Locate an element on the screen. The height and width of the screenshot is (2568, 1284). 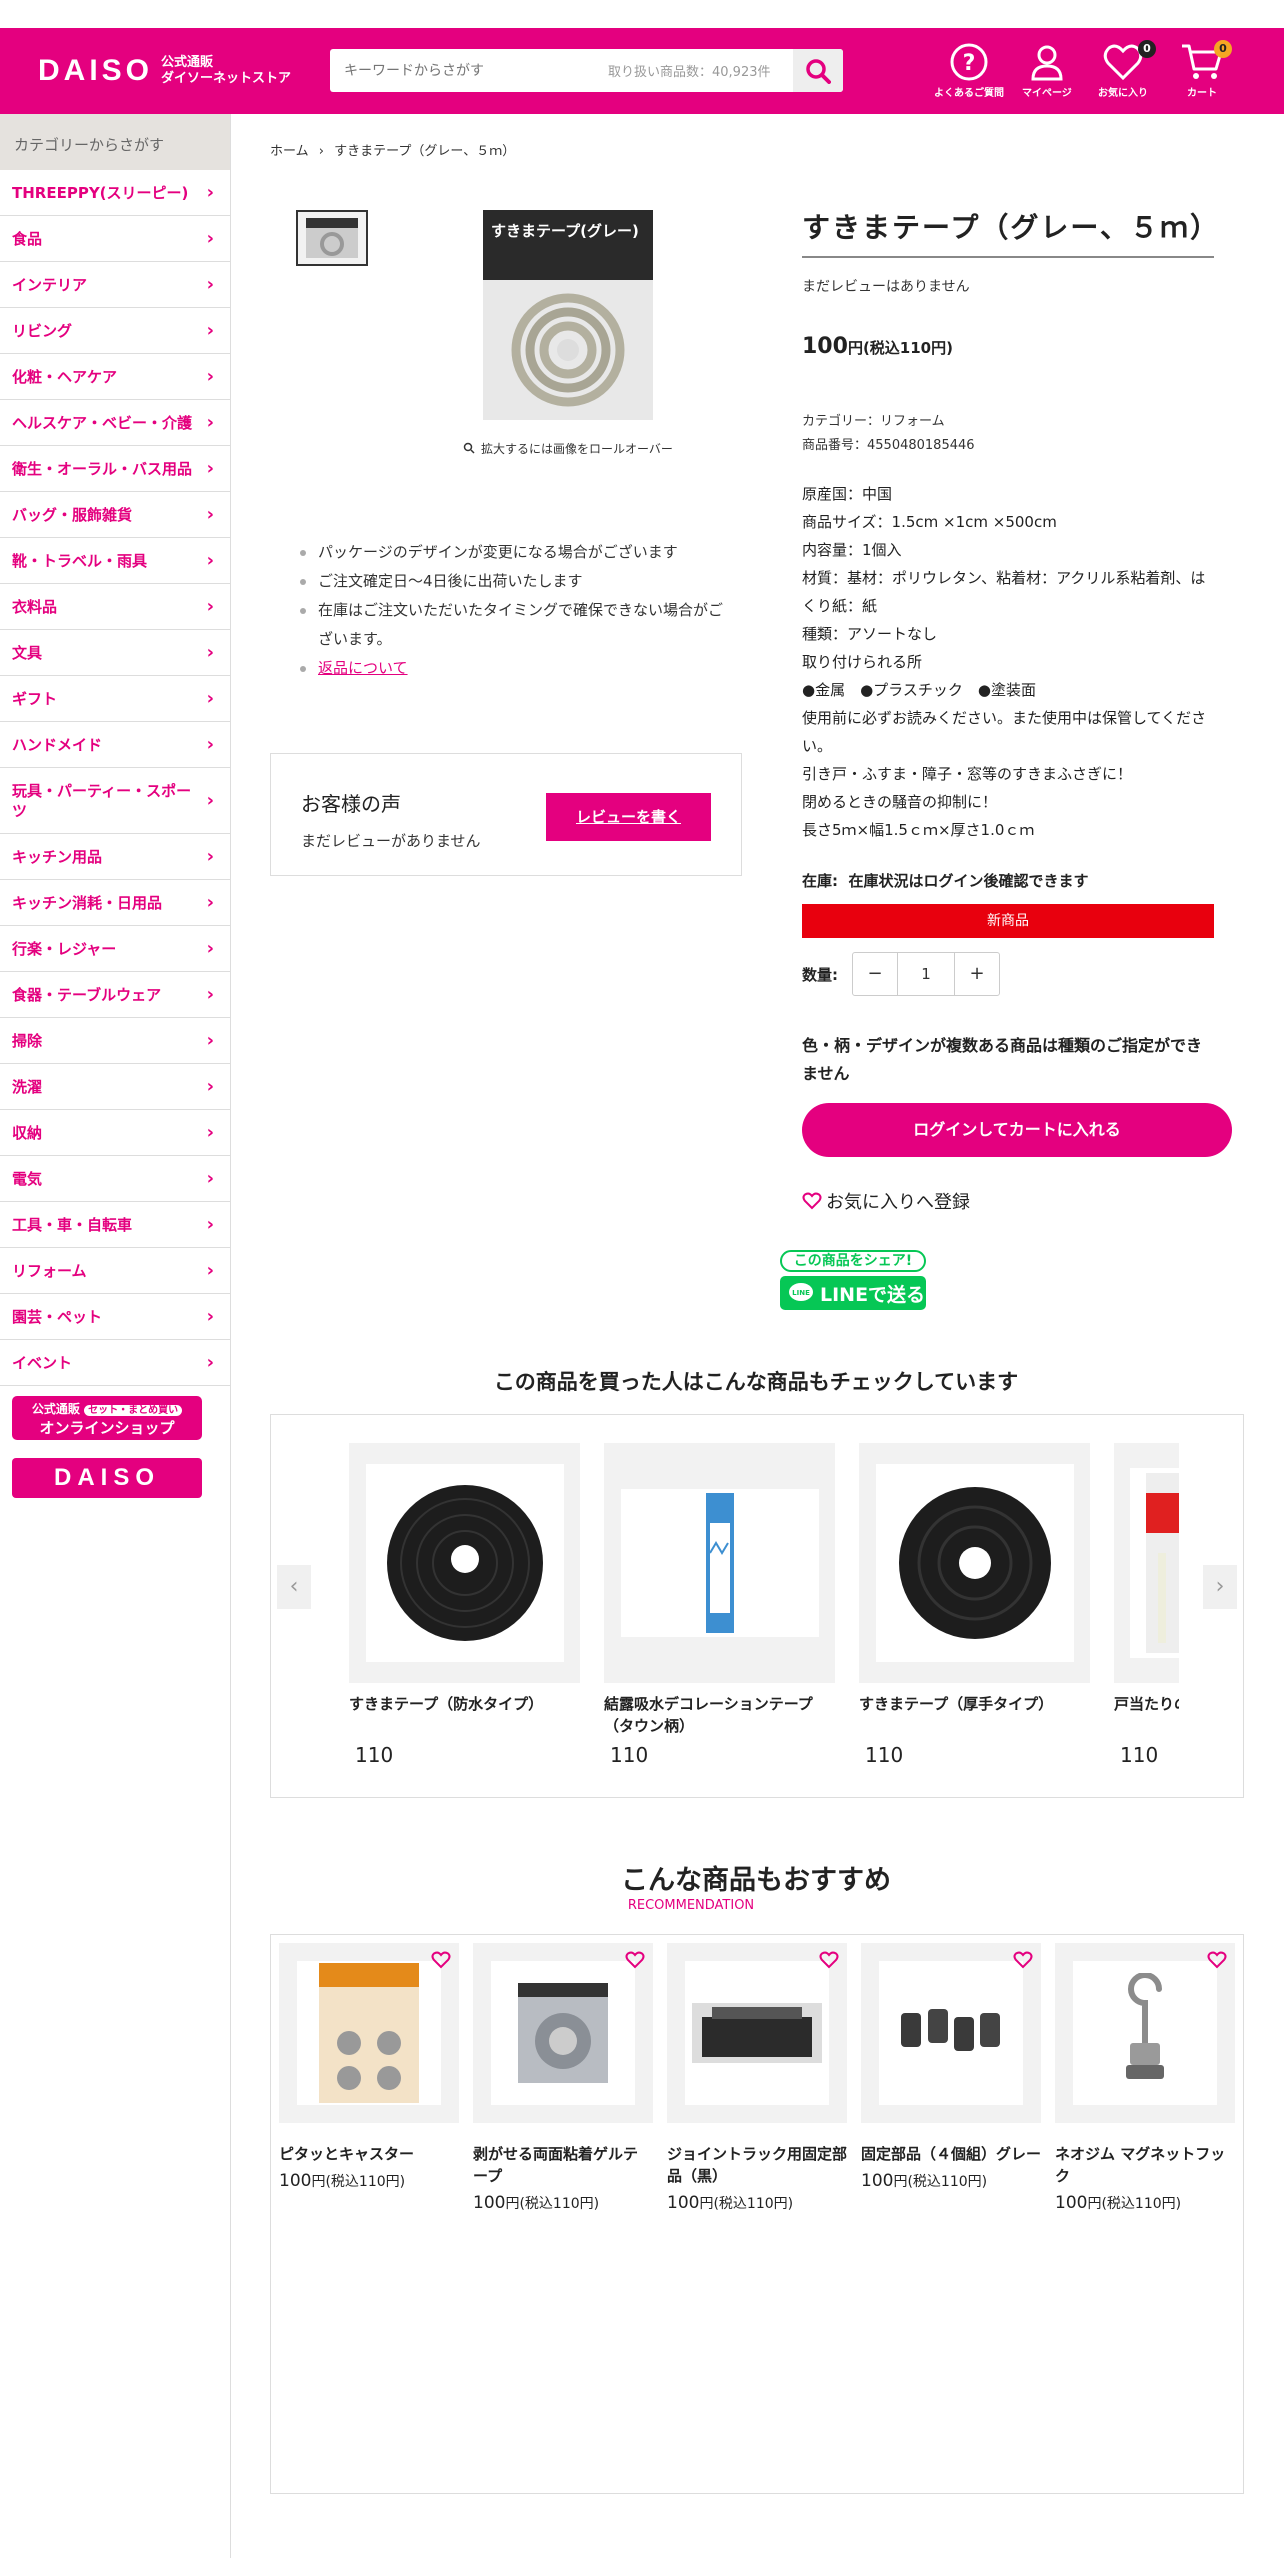
sidebar-item-toys: 玩具・パーティー・スポーツ › is located at coordinates (115, 801).